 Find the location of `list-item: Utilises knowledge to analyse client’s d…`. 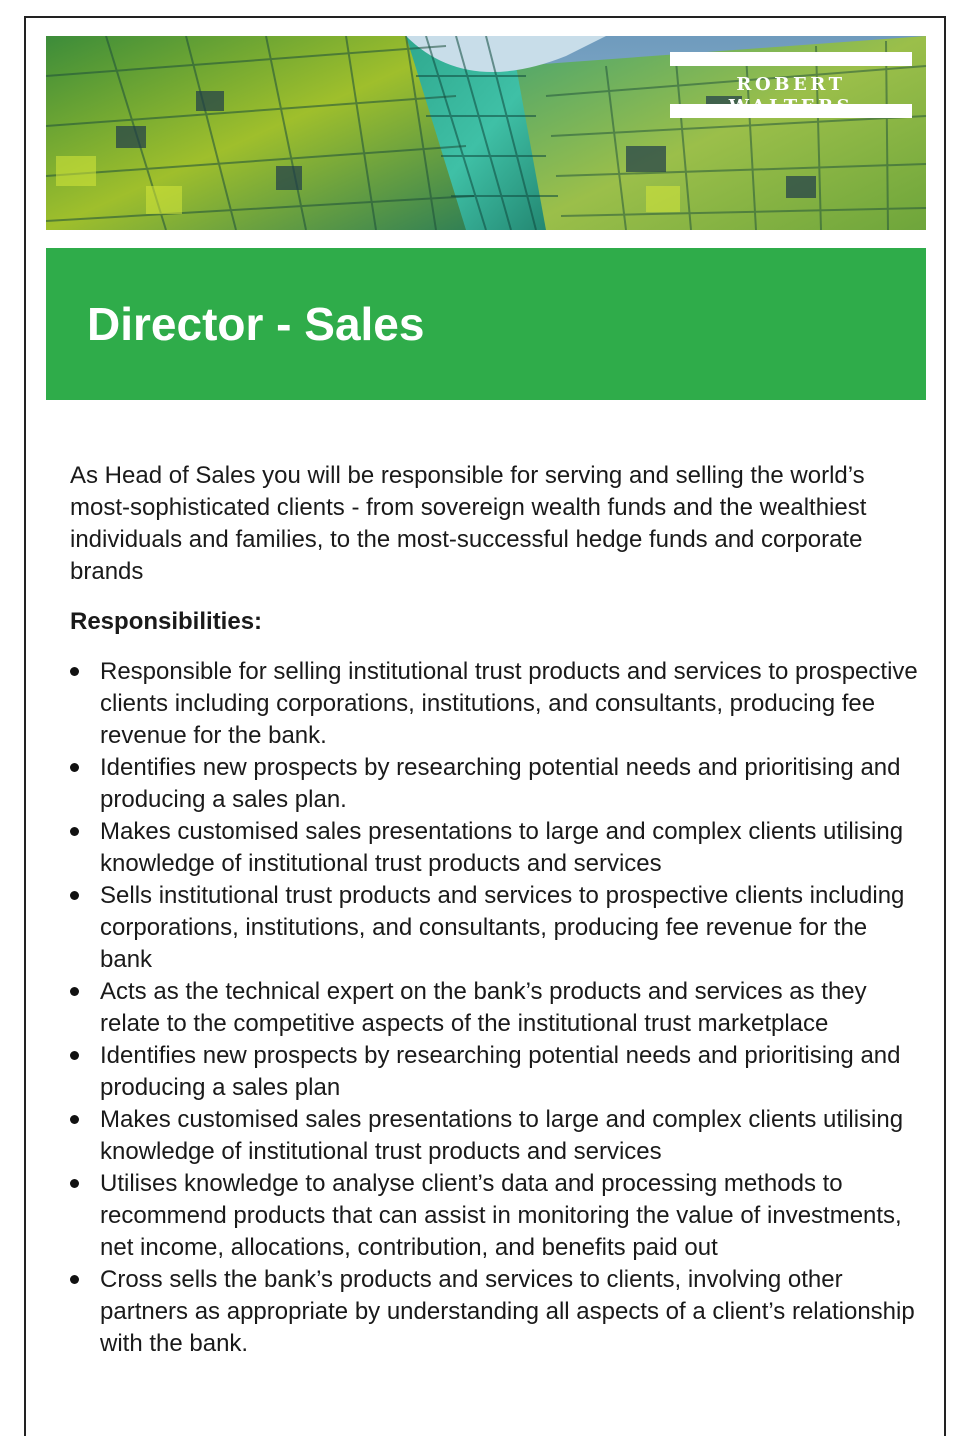

list-item: Utilises knowledge to analyse client’s d… is located at coordinates (495, 1216).